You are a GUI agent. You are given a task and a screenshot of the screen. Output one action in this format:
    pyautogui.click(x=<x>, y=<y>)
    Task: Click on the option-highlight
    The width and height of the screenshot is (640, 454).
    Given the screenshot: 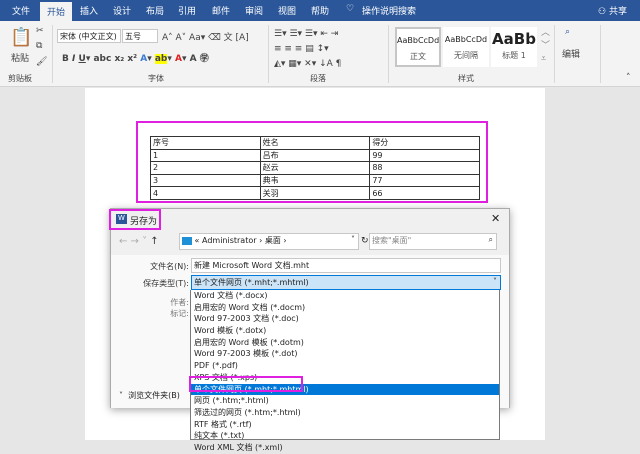 What is the action you would take?
    pyautogui.click(x=246, y=384)
    